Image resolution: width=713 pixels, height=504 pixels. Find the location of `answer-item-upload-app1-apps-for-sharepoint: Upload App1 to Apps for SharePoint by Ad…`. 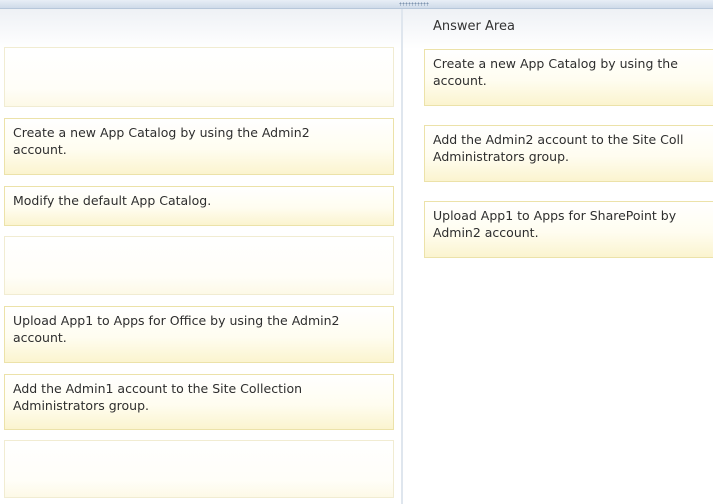

answer-item-upload-app1-apps-for-sharepoint: Upload App1 to Apps for SharePoint by Ad… is located at coordinates (568, 229).